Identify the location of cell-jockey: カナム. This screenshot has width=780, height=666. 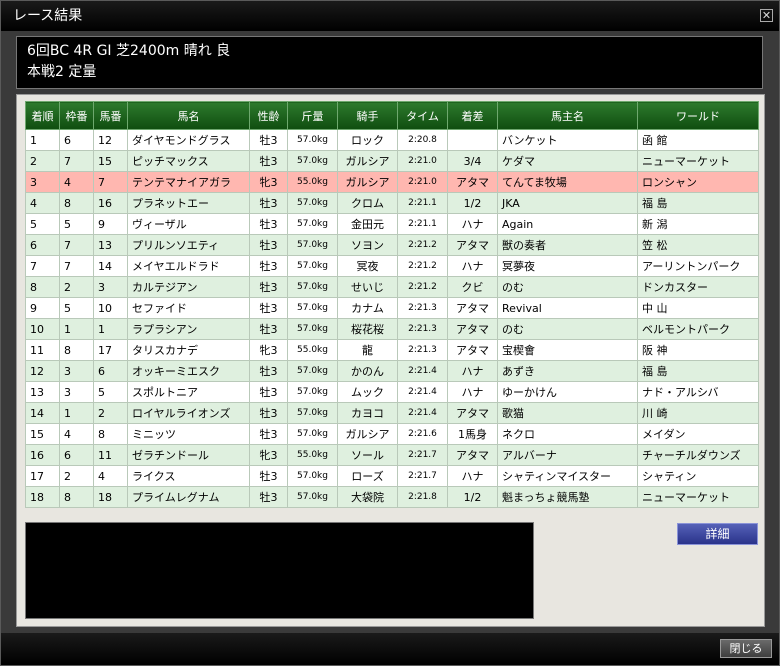
(367, 308).